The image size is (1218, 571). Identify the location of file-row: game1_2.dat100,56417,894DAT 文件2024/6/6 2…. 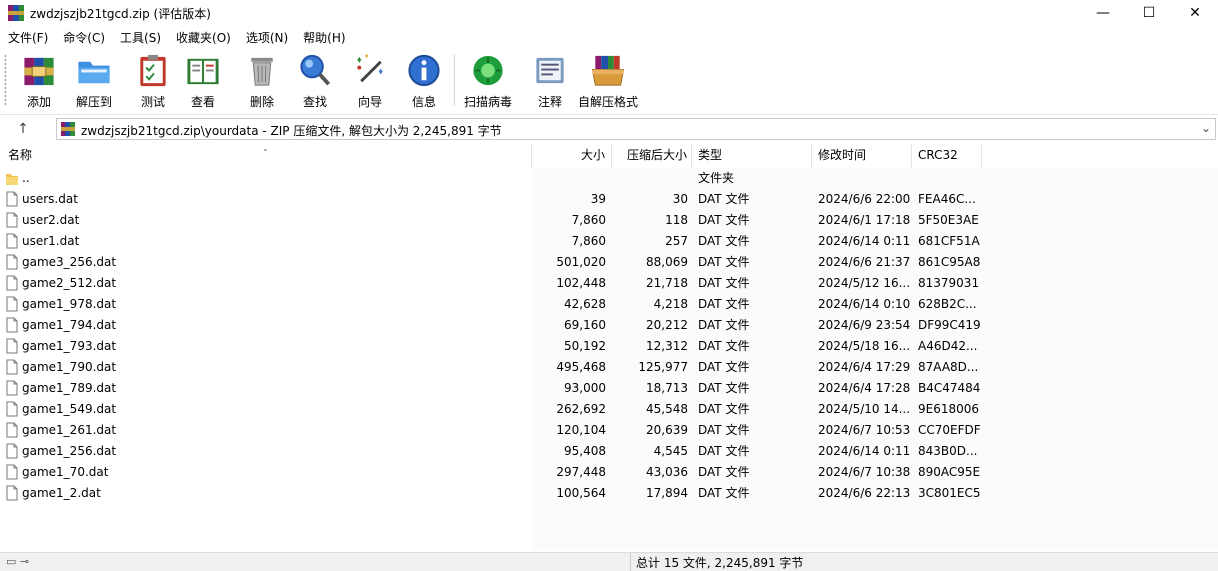
(500, 493).